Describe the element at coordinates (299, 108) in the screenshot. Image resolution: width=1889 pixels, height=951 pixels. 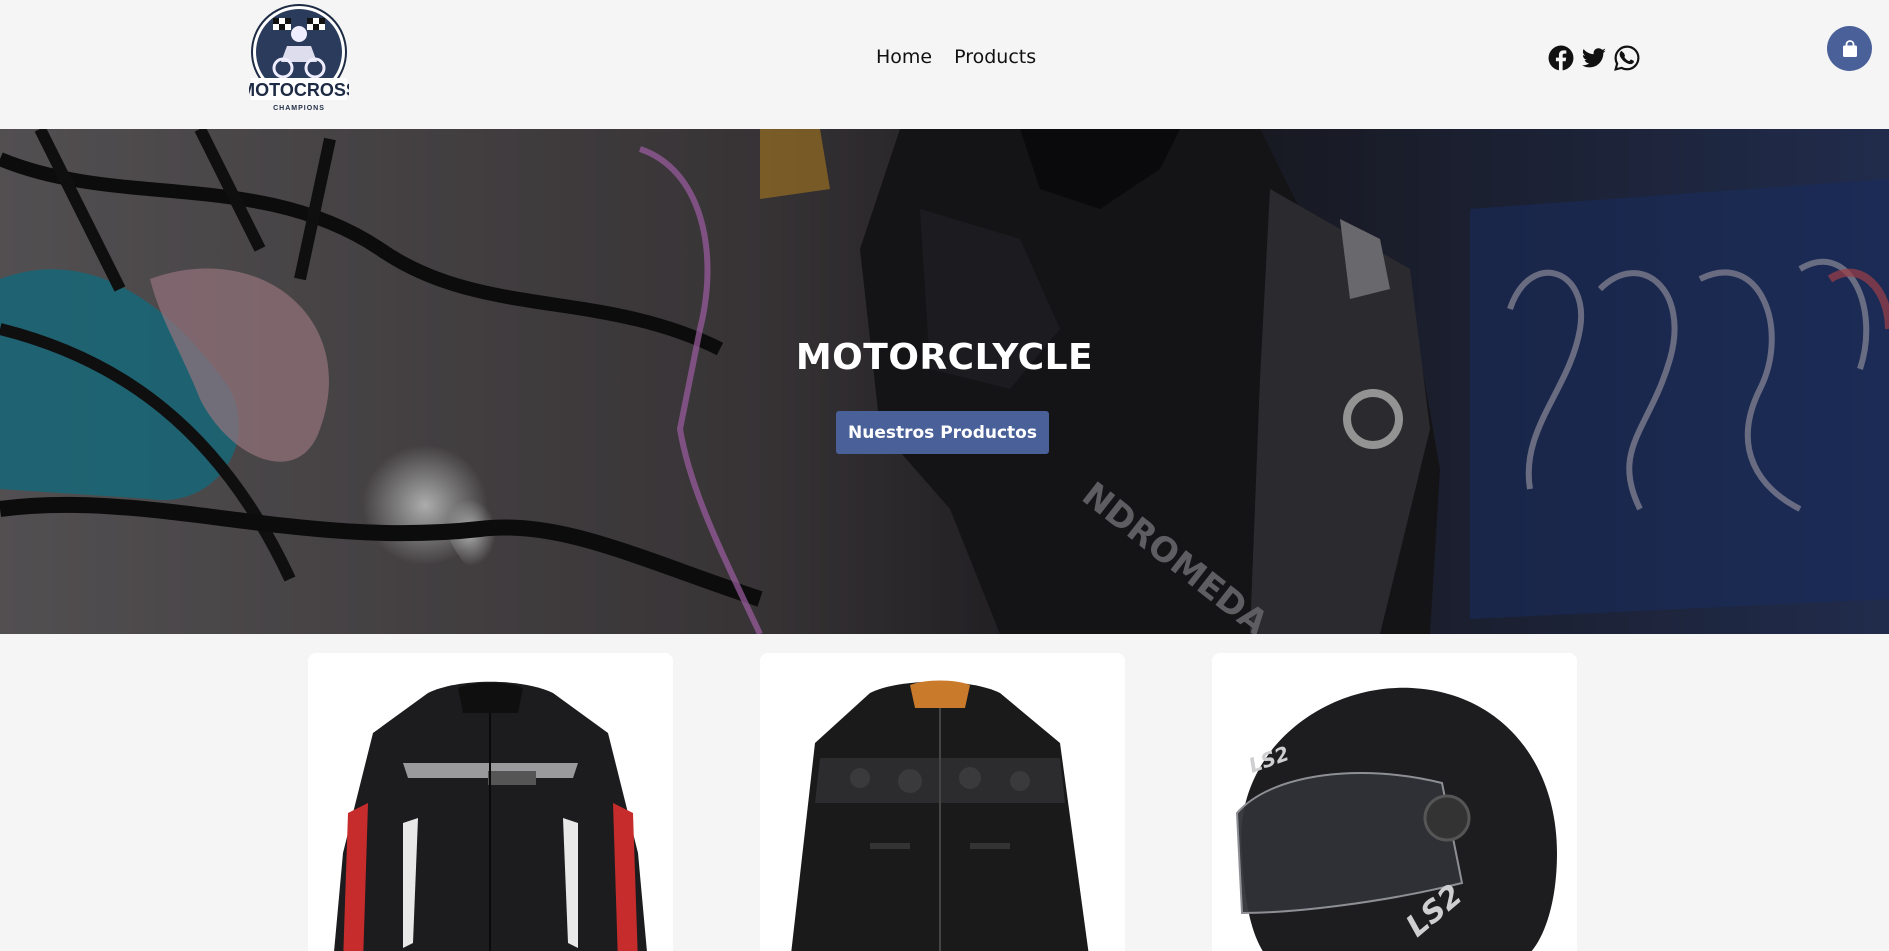
I see `svg-text: CHAMPIONS` at that location.